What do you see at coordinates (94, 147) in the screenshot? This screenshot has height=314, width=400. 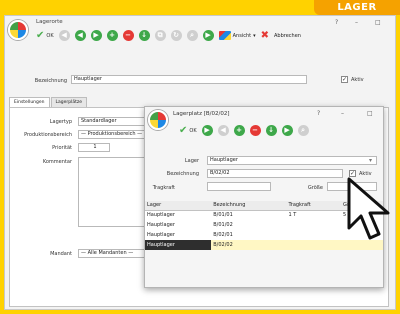 I see `prioritaet-input: 1` at bounding box center [94, 147].